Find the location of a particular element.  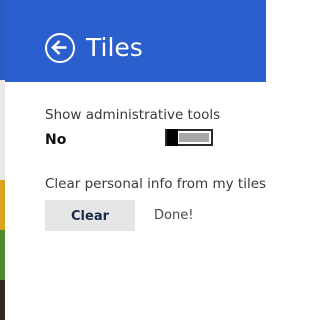

admin-tools-toggle is located at coordinates (189, 137).